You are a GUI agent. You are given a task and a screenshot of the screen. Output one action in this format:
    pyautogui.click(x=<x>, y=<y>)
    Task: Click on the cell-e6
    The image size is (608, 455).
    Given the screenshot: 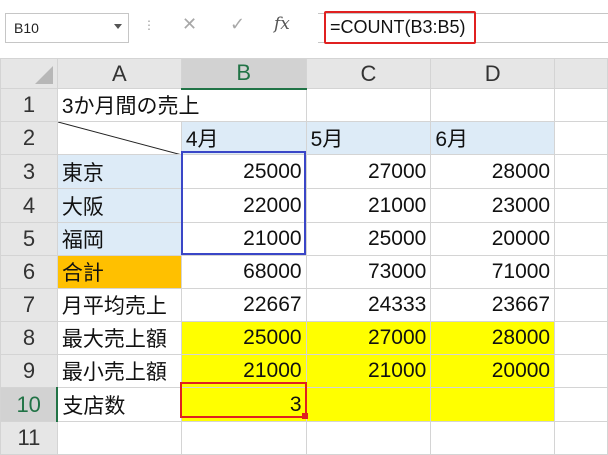 What is the action you would take?
    pyautogui.click(x=581, y=272)
    